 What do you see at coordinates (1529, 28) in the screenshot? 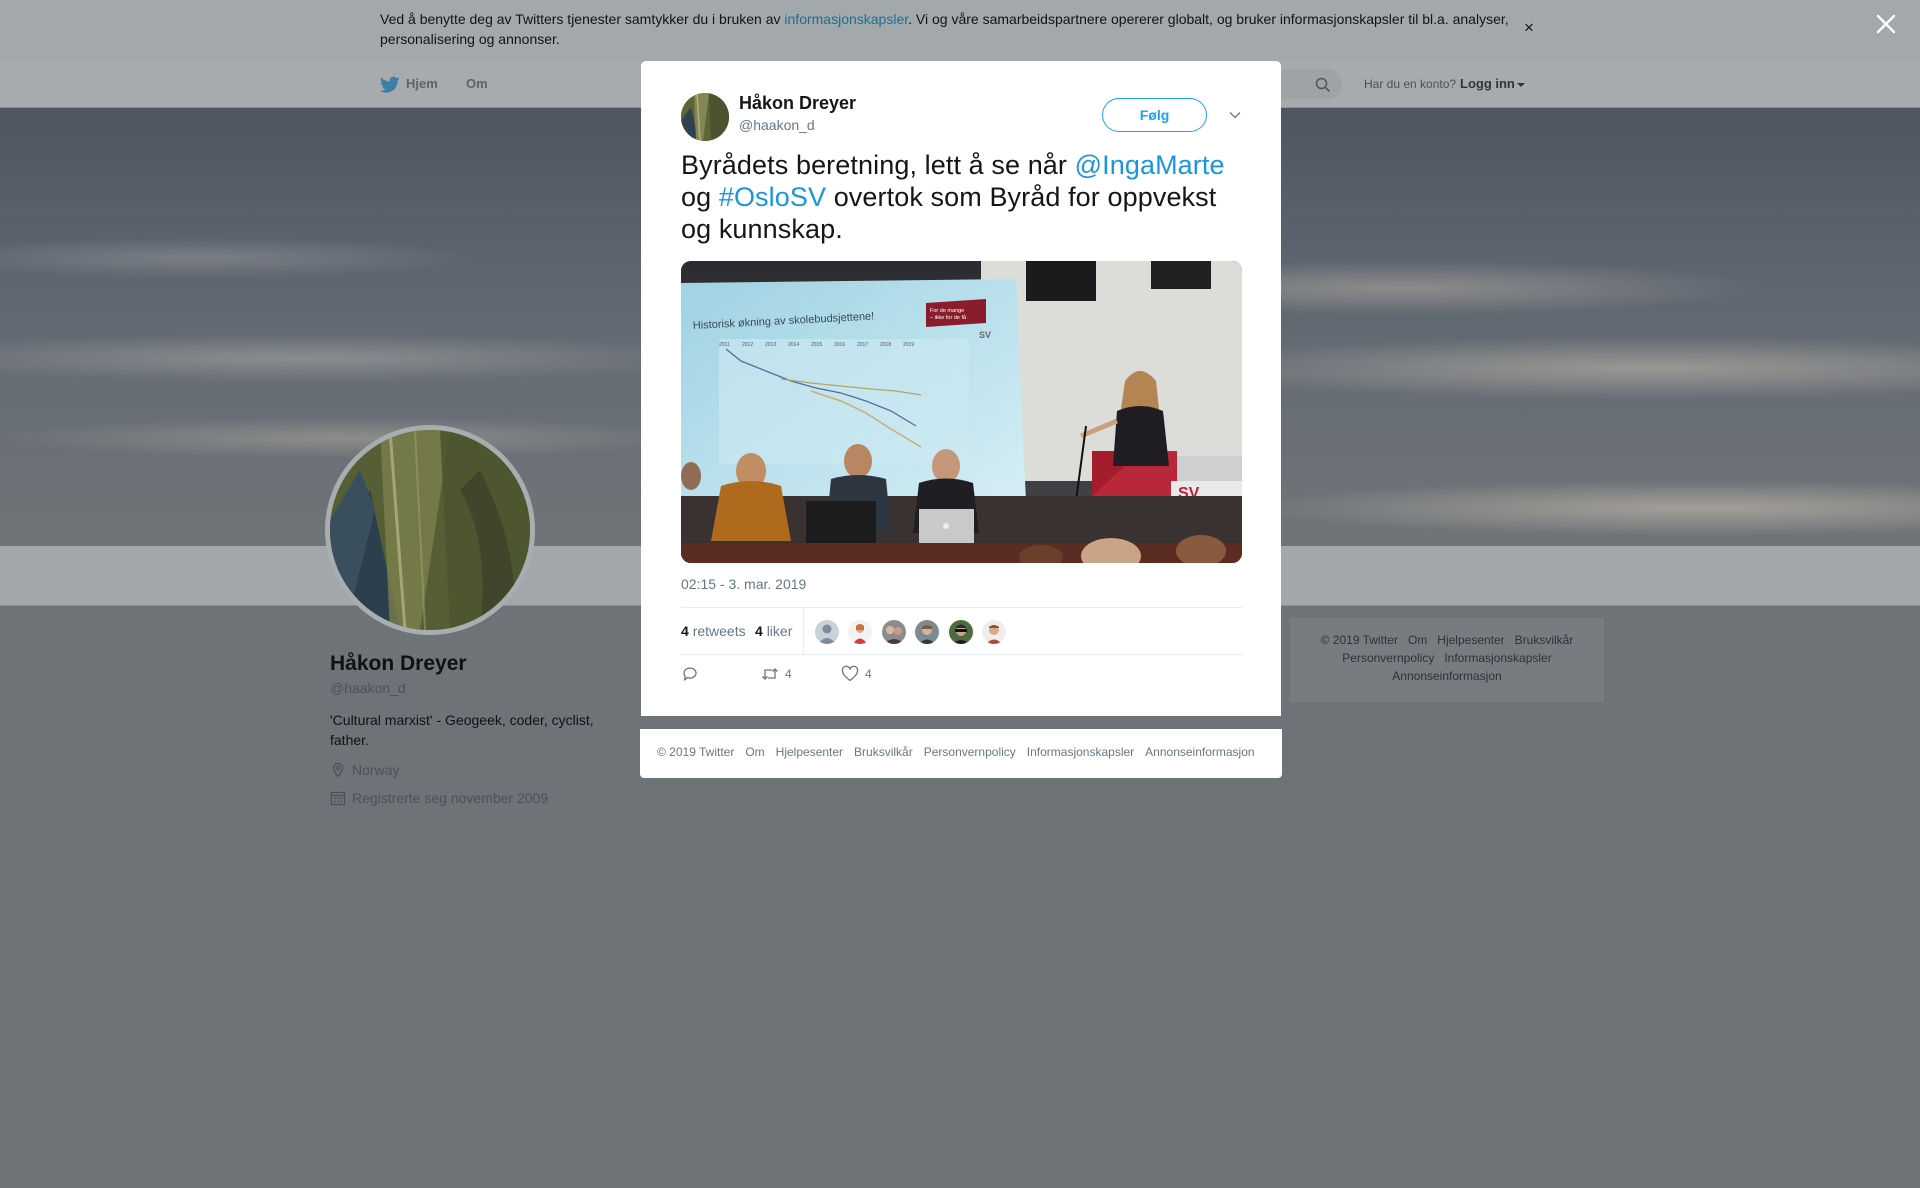
I see `cookie-close-button: ×` at bounding box center [1529, 28].